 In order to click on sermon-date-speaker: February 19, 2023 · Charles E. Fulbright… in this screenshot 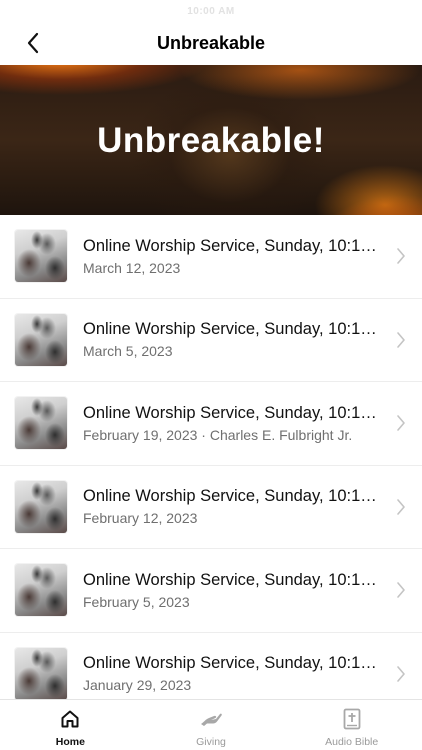, I will do `click(218, 434)`.